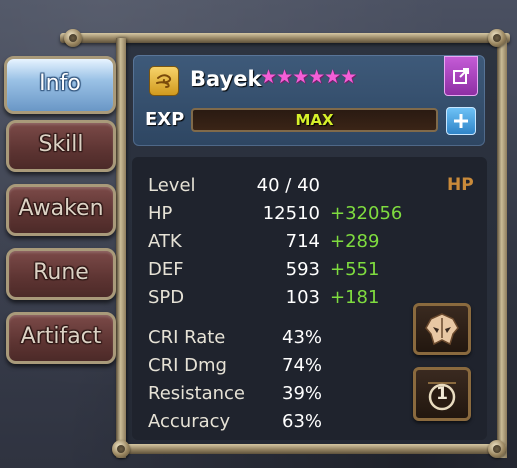 This screenshot has width=517, height=468. I want to click on exp-label: EXP, so click(165, 119).